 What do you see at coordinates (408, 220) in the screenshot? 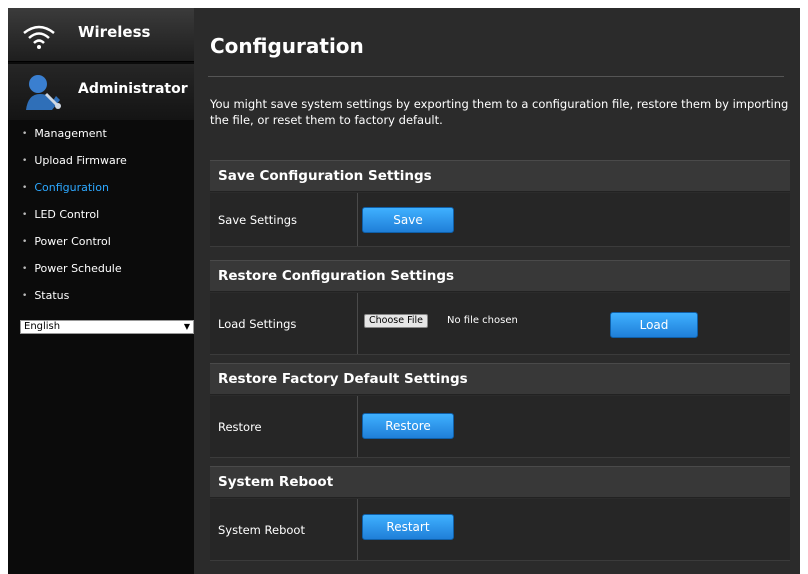
I see `save-button: Save` at bounding box center [408, 220].